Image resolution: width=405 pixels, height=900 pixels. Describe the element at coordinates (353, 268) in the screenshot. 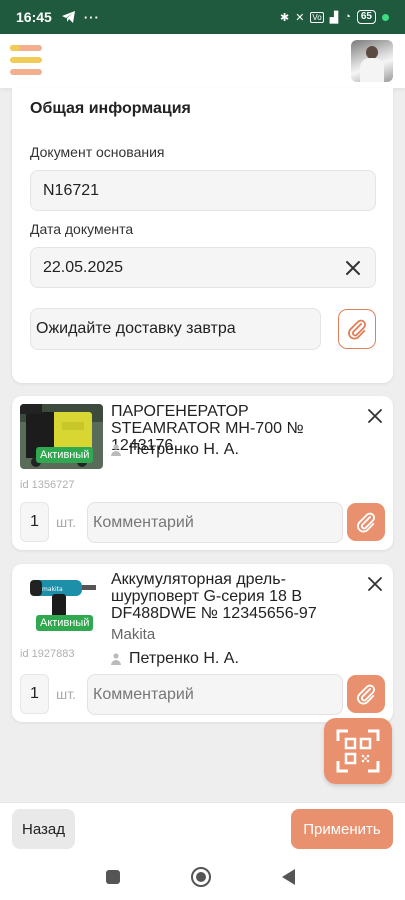

I see `clear-date-icon` at that location.